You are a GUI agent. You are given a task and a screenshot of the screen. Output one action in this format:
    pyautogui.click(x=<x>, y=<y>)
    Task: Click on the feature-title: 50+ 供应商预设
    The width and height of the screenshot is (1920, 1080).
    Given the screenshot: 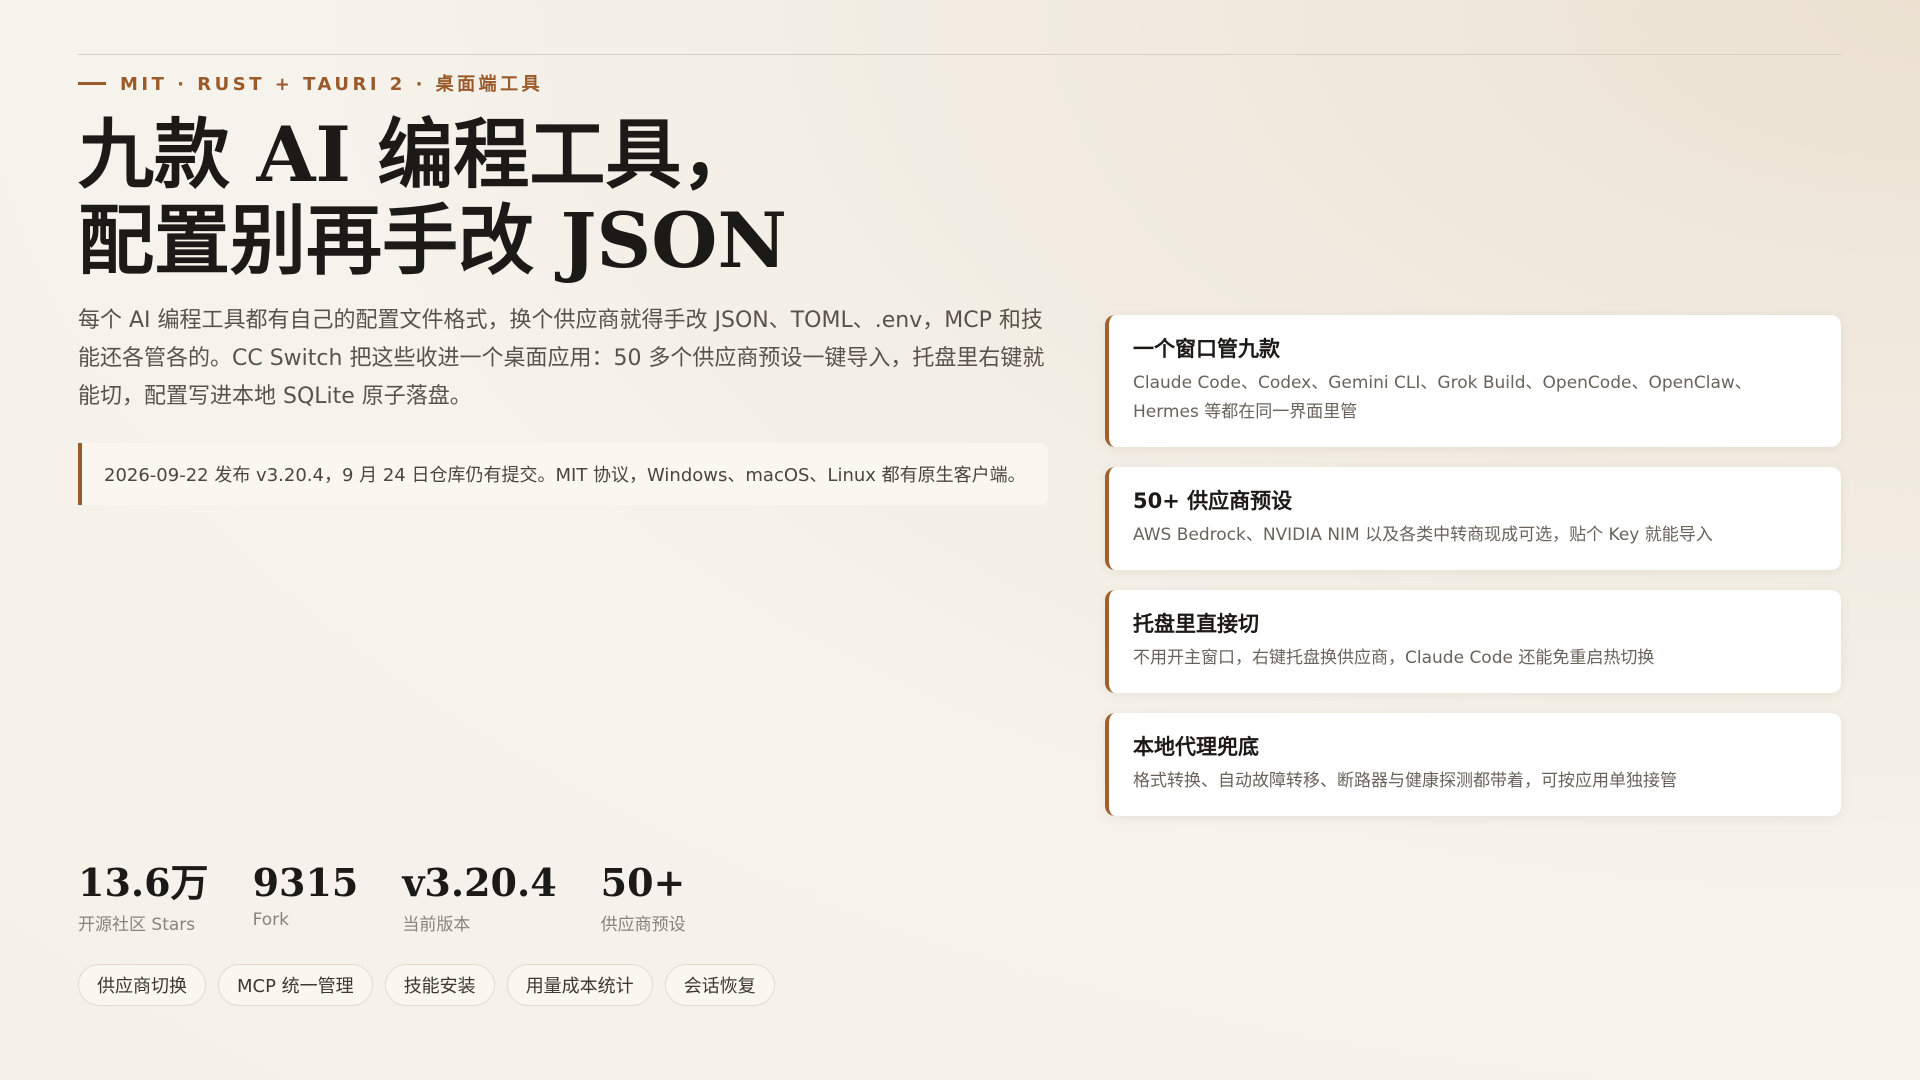 What is the action you would take?
    pyautogui.click(x=1213, y=501)
    